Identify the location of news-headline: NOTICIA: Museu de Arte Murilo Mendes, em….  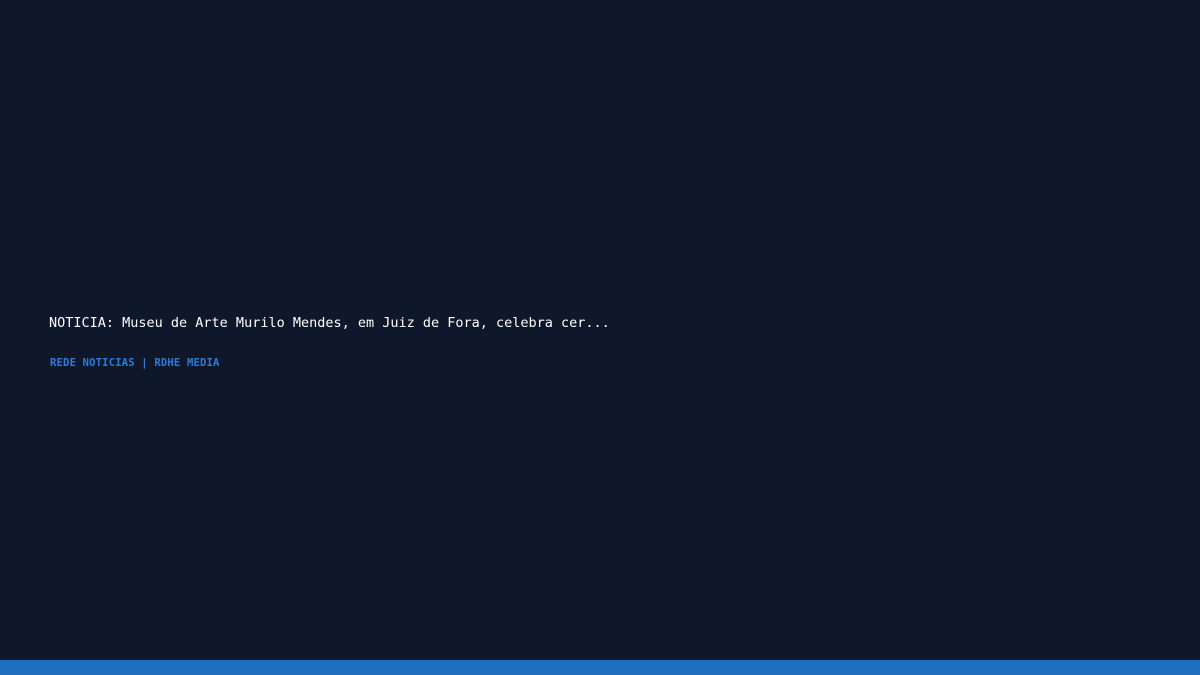
(329, 323).